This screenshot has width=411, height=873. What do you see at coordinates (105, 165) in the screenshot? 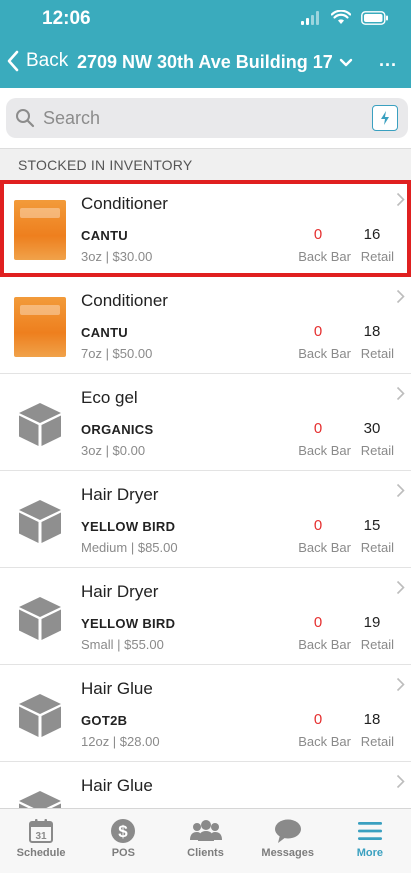
I see `section-label: STOCKED IN INVENTORY` at bounding box center [105, 165].